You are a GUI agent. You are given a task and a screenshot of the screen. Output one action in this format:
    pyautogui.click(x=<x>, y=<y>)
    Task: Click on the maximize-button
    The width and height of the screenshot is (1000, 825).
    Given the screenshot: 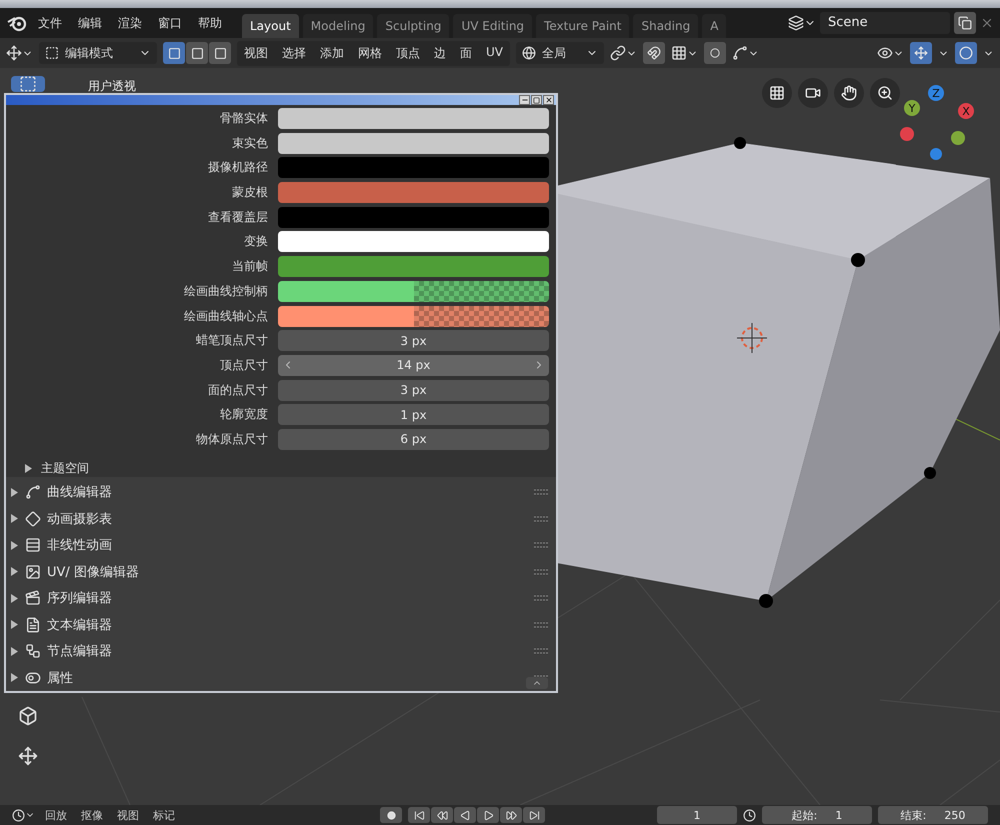 What is the action you would take?
    pyautogui.click(x=536, y=100)
    